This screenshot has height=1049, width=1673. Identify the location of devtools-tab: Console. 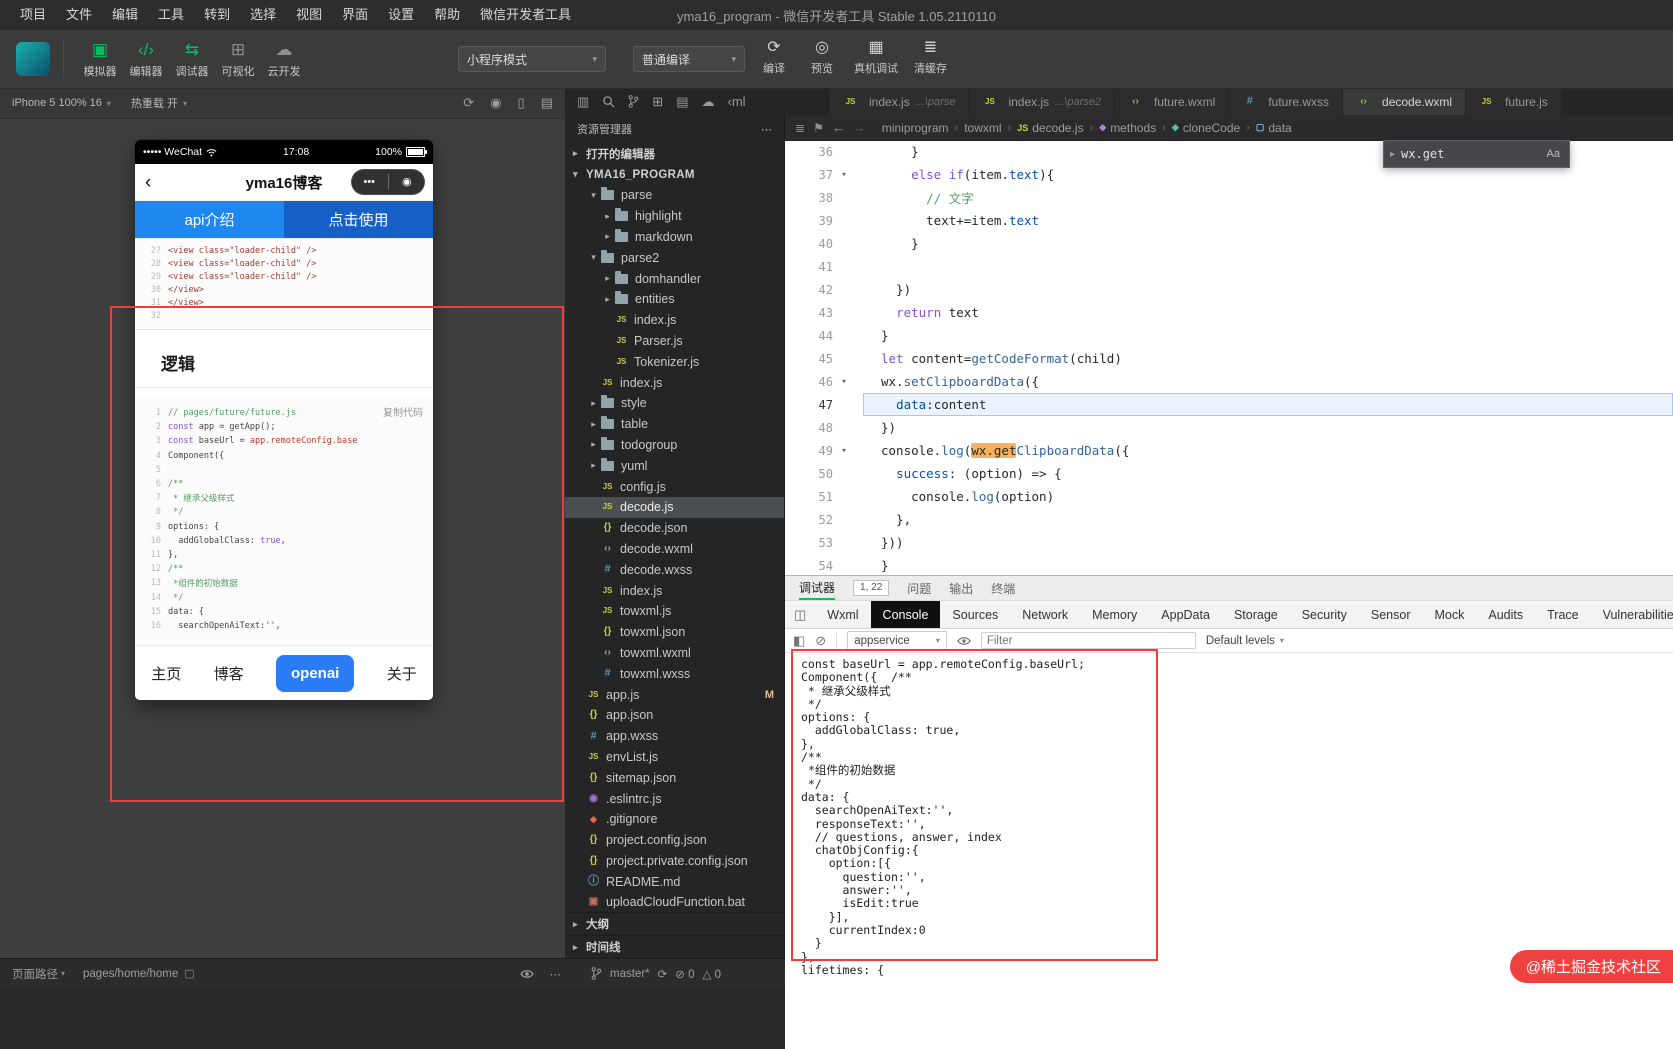
(905, 614).